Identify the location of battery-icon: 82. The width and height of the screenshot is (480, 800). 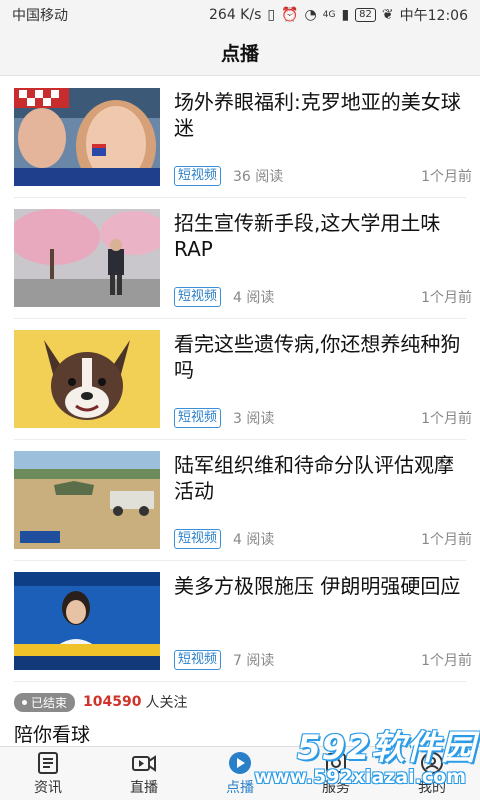
(365, 15).